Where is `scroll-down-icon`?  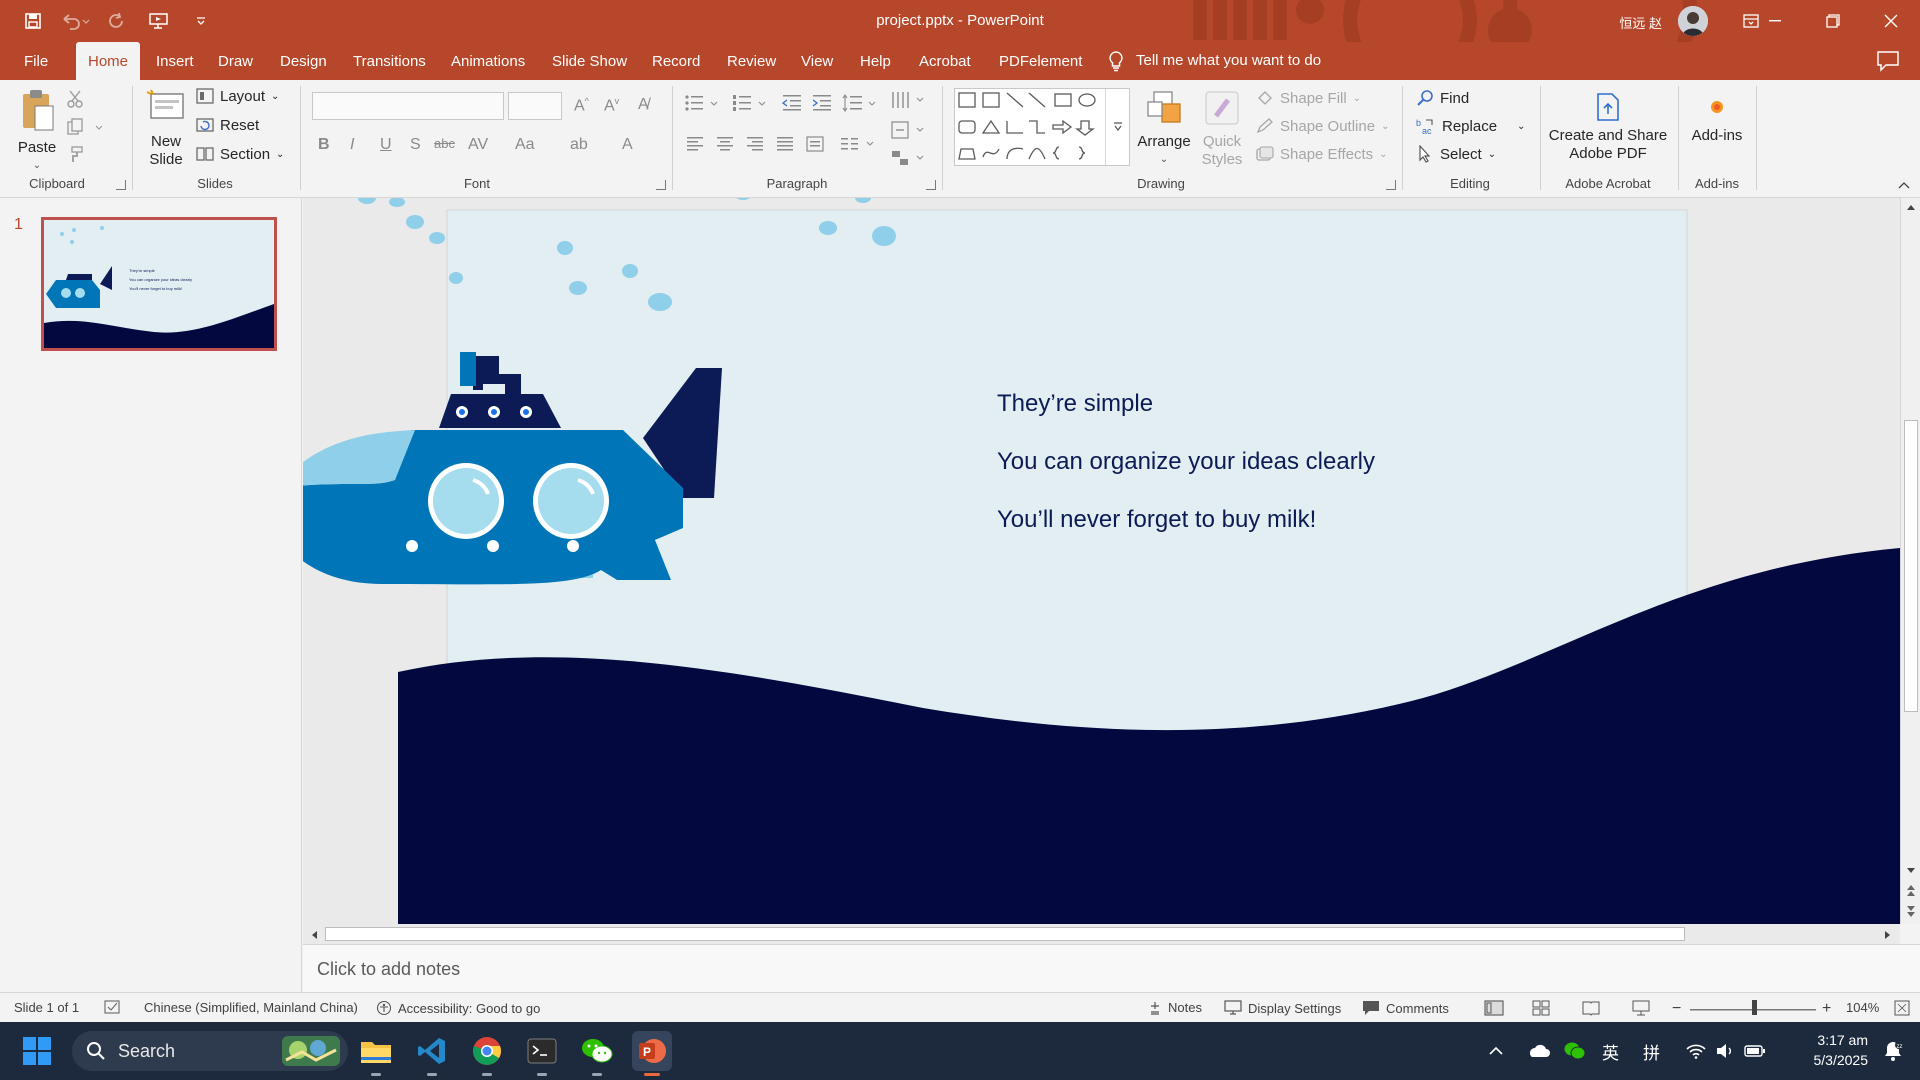 scroll-down-icon is located at coordinates (1911, 871).